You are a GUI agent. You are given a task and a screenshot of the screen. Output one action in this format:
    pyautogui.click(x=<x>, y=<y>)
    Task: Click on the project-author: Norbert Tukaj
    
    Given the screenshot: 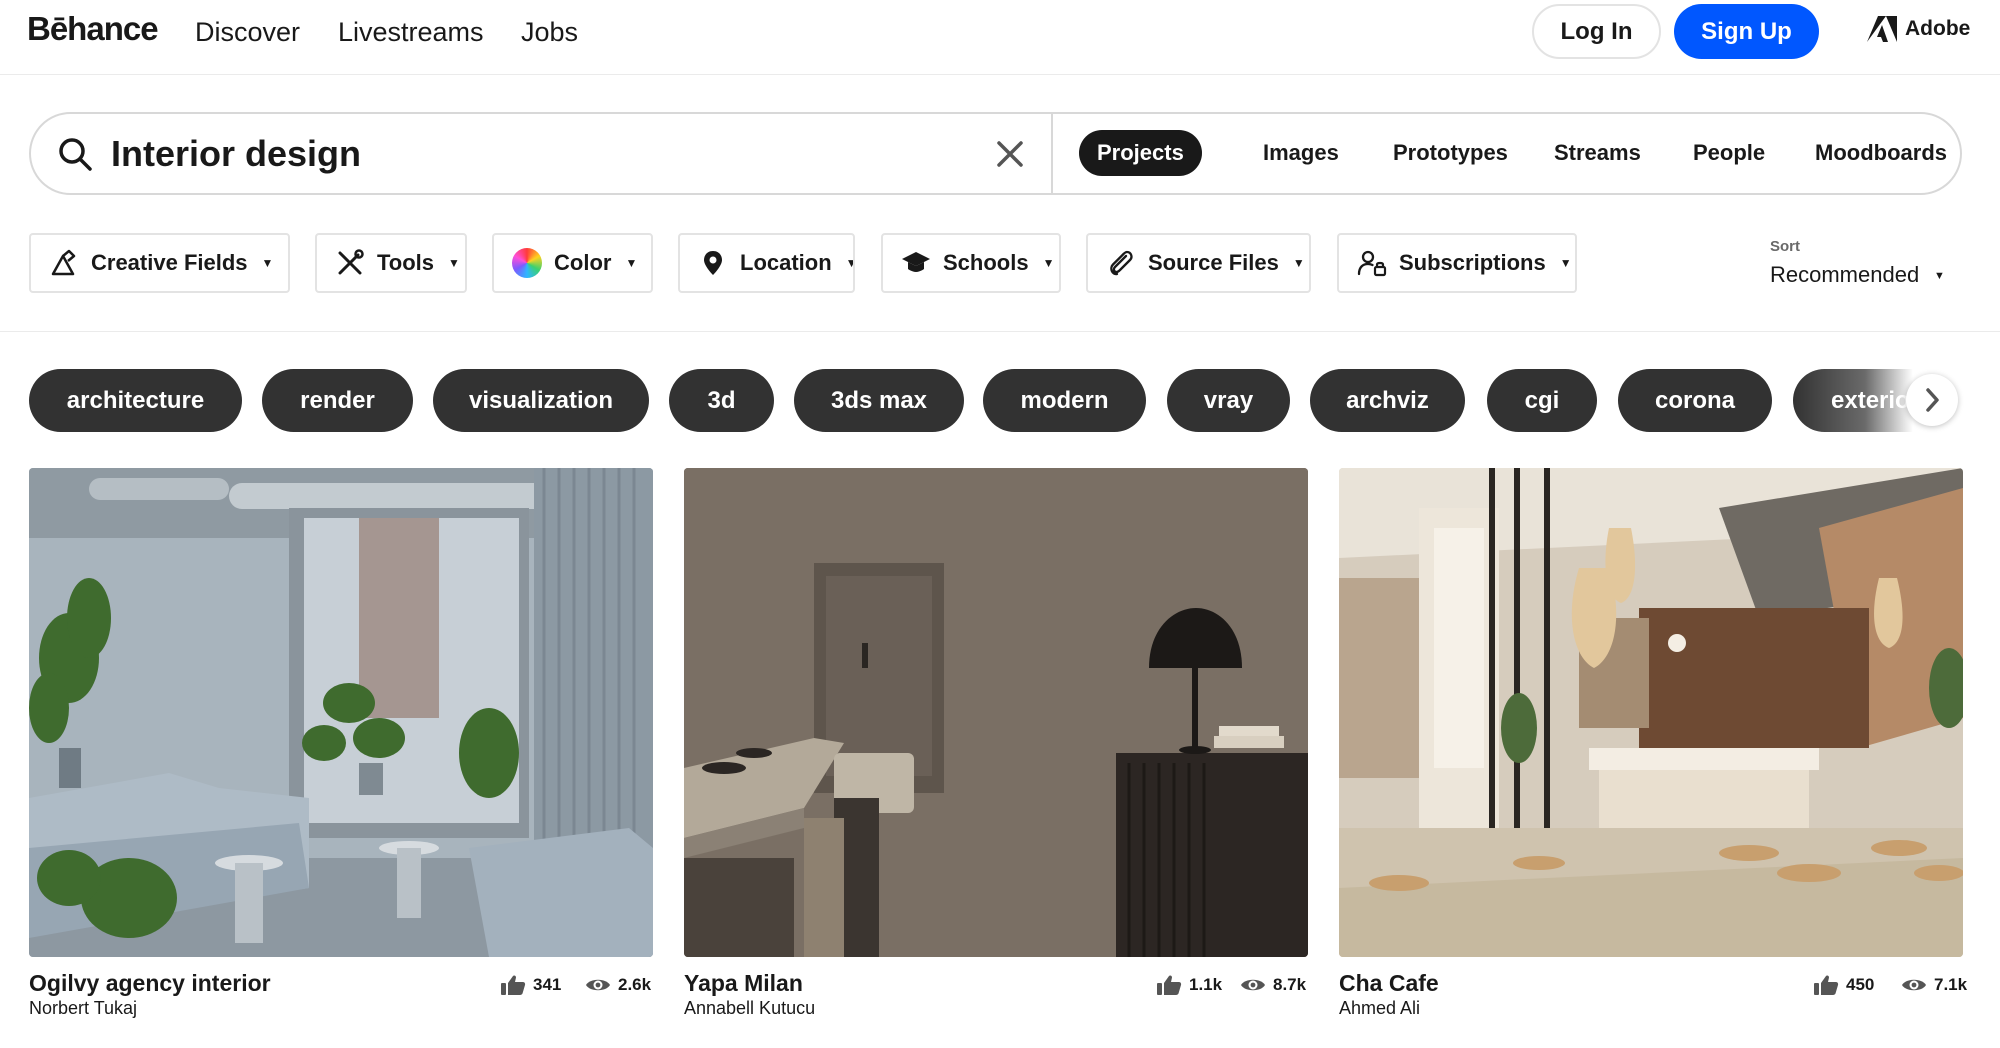 What is the action you would take?
    pyautogui.click(x=83, y=1008)
    